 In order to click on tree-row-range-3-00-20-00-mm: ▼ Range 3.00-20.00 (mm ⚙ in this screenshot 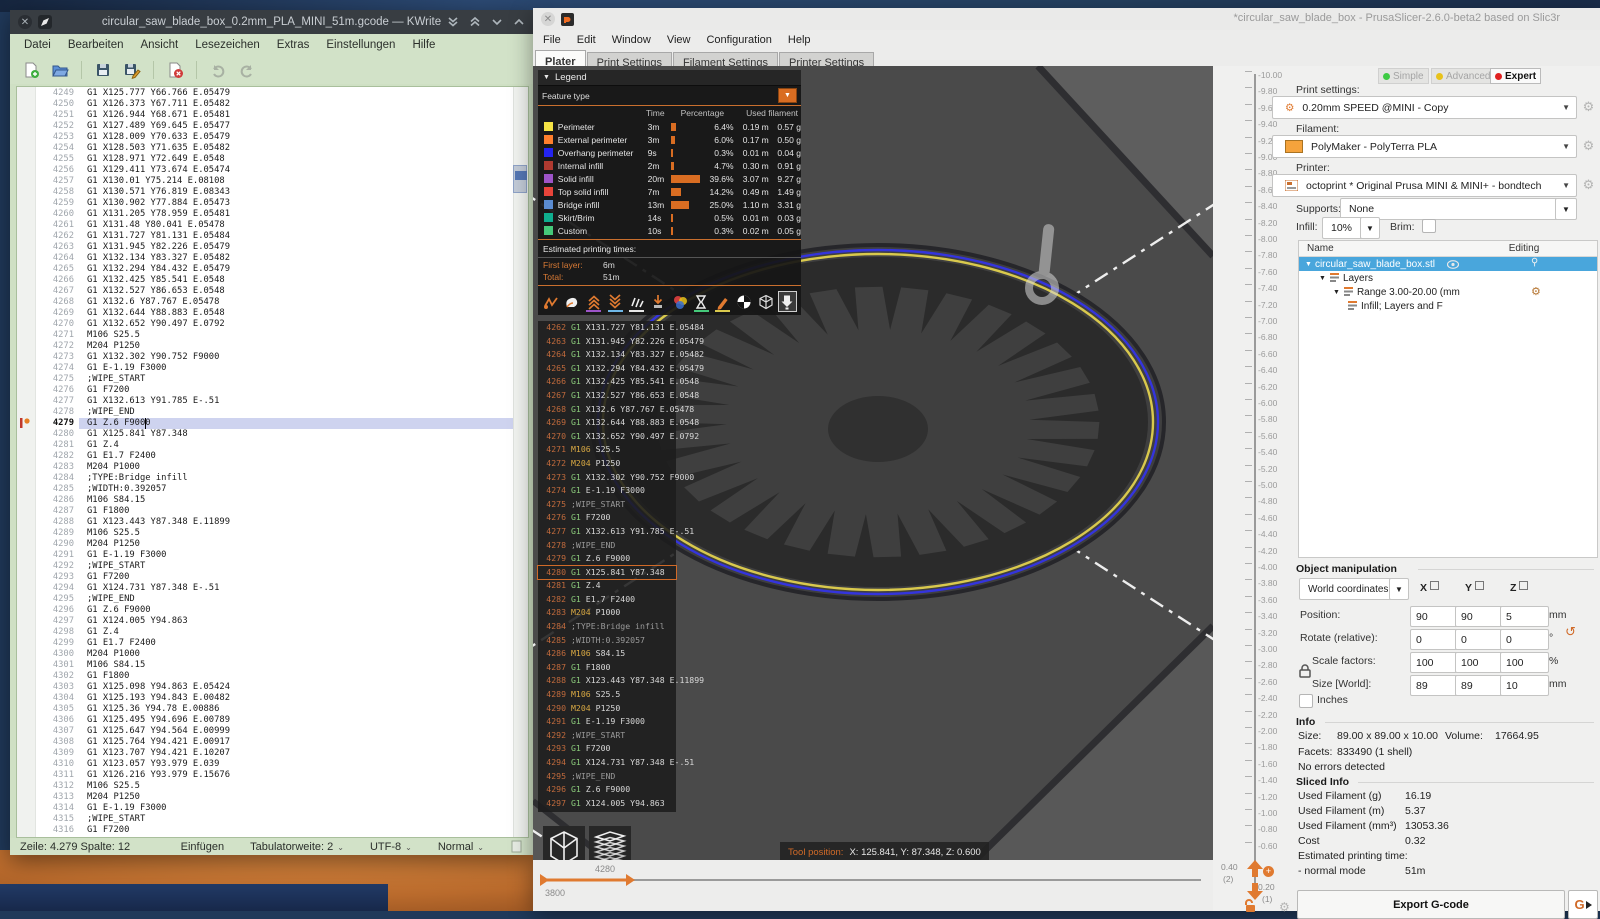, I will do `click(1448, 292)`.